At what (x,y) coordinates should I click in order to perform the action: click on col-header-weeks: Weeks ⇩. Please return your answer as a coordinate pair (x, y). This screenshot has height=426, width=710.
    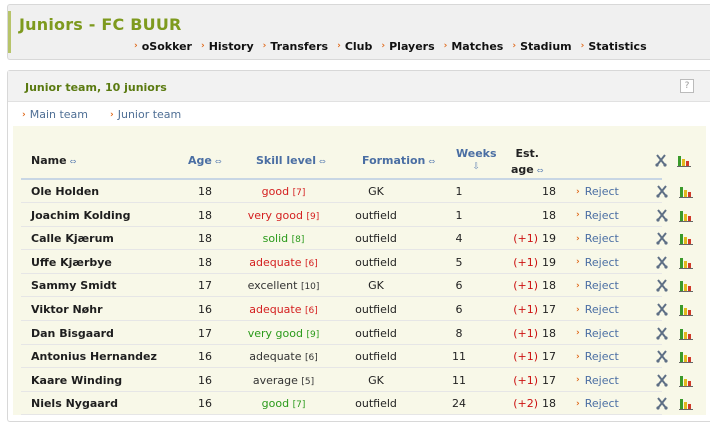
    Looking at the image, I should click on (476, 159).